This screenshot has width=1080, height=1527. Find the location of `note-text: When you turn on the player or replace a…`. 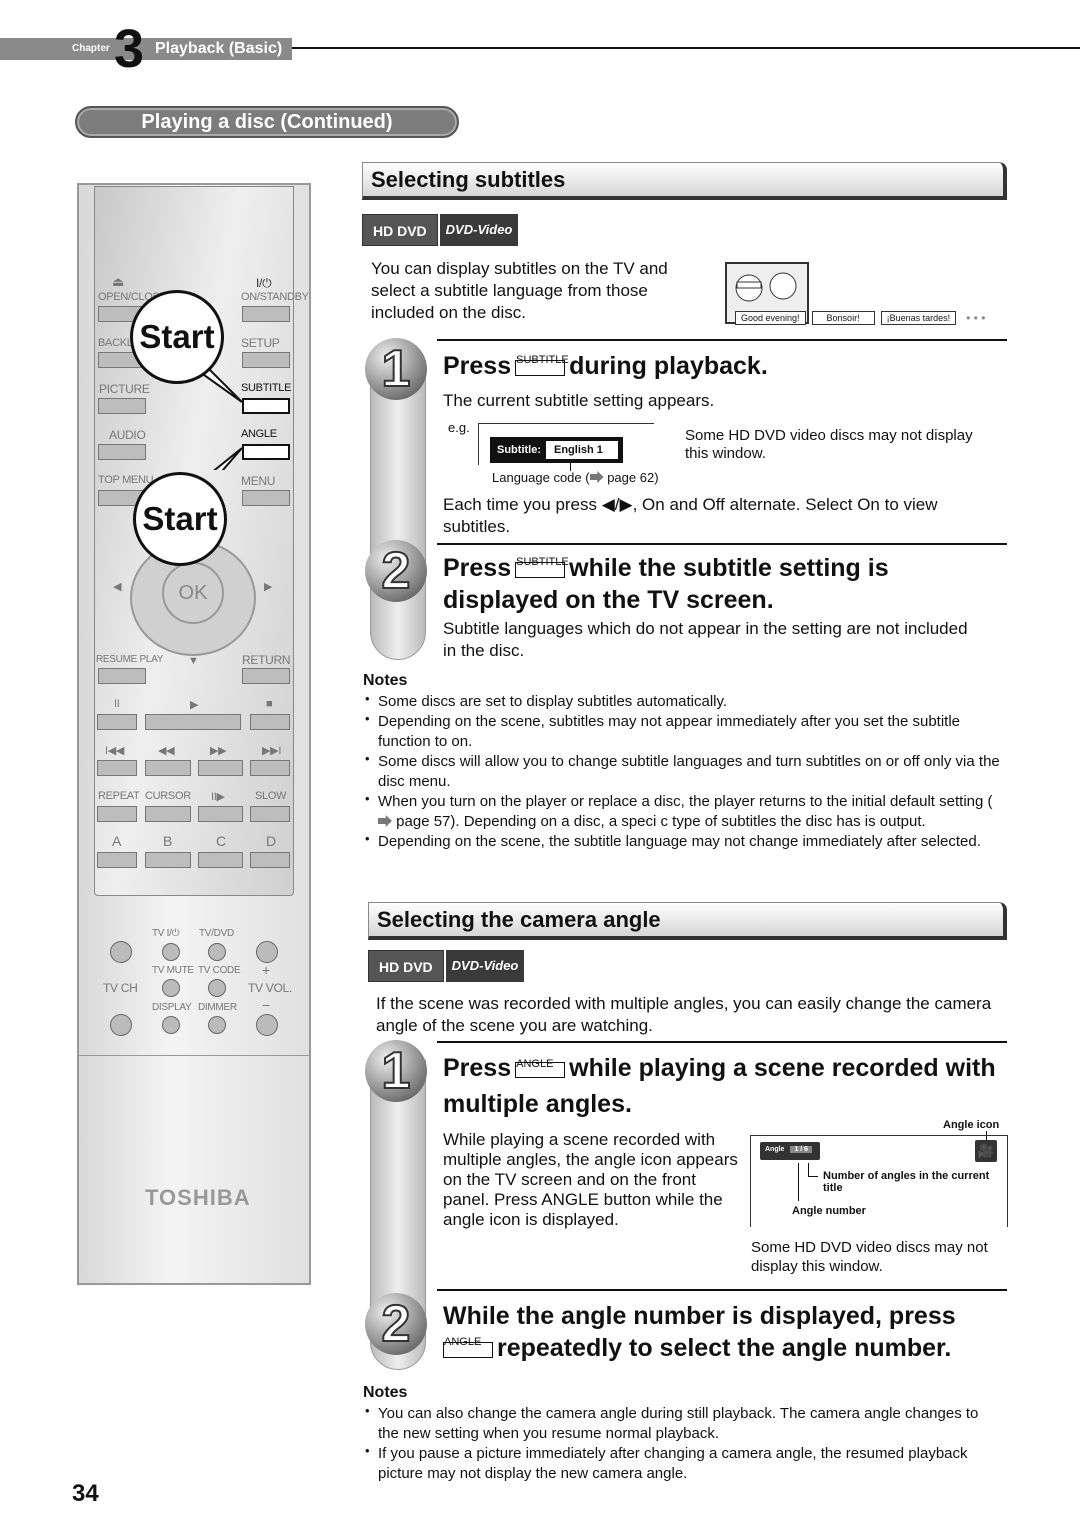

note-text: When you turn on the player or replace a… is located at coordinates (685, 801).